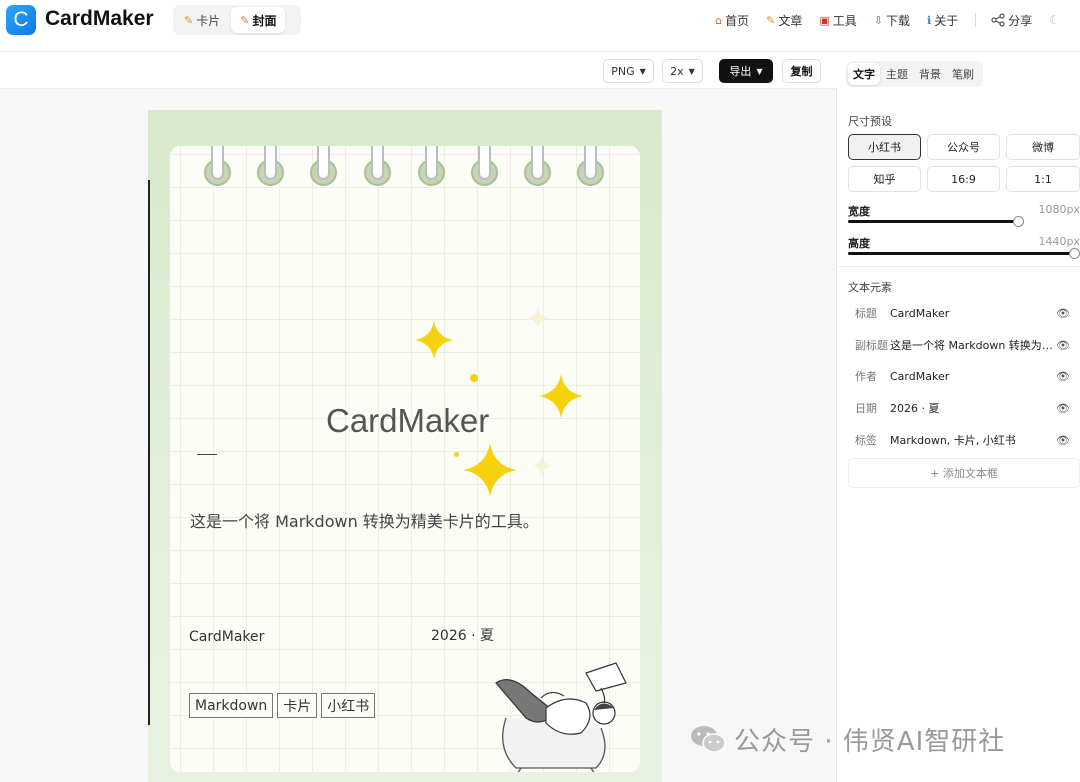 The image size is (1080, 782). I want to click on card-tag: Markdown, so click(231, 705).